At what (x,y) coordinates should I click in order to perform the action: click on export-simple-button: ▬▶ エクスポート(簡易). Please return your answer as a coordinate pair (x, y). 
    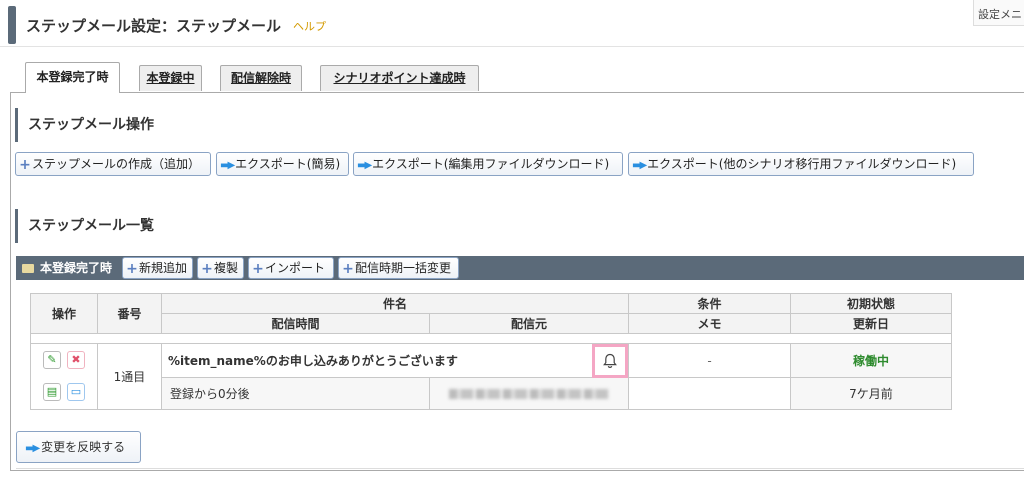
    Looking at the image, I should click on (282, 164).